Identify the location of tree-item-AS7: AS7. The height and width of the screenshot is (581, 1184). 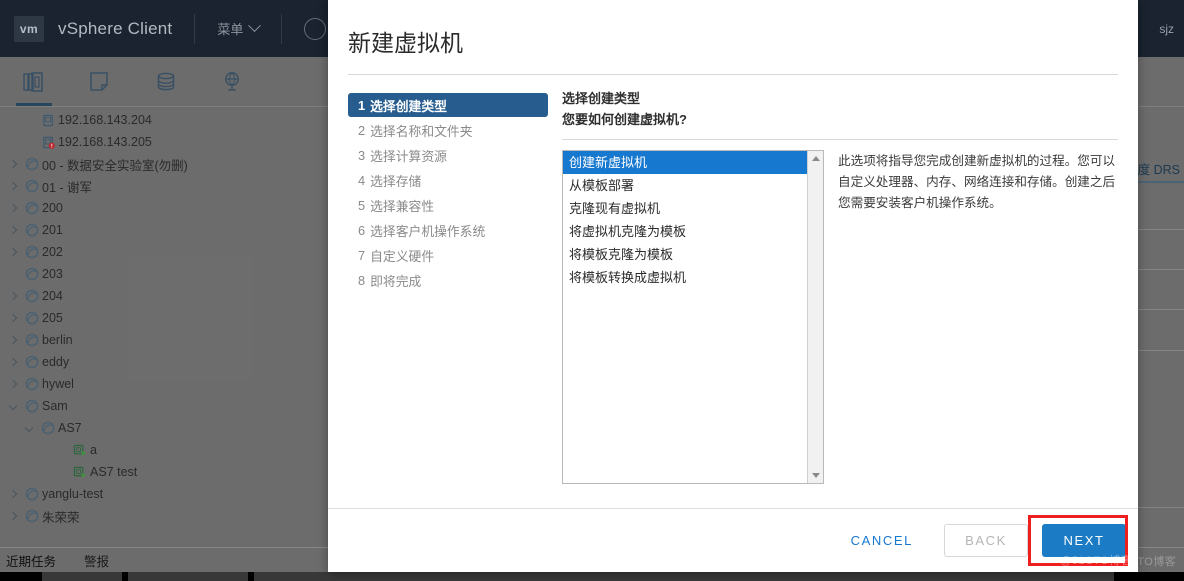
(164, 428).